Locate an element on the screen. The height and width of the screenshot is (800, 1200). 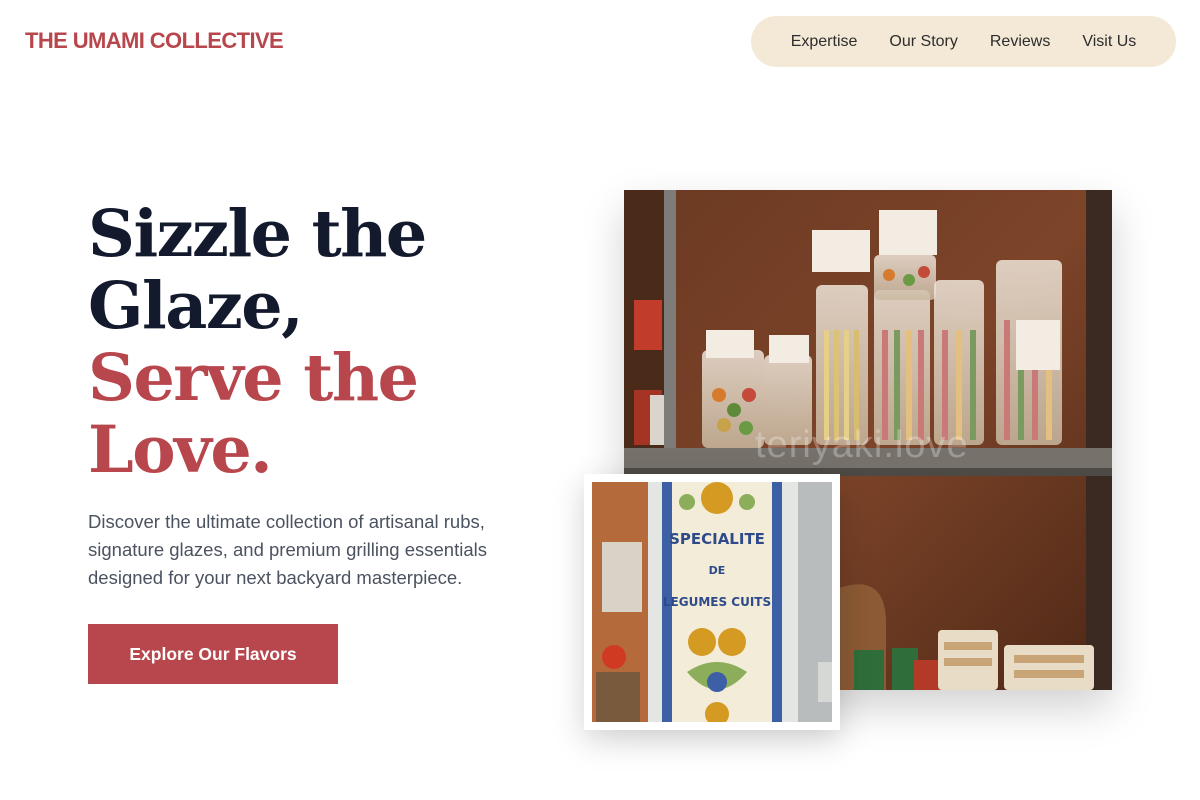
vintage-sign-illustration: SPECIALITE DE LEGUMES CUITS is located at coordinates (712, 602).